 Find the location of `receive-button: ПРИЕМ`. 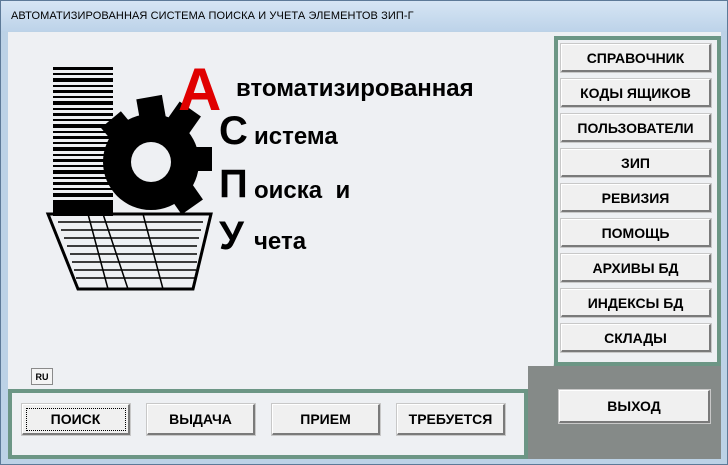

receive-button: ПРИЕМ is located at coordinates (326, 419).